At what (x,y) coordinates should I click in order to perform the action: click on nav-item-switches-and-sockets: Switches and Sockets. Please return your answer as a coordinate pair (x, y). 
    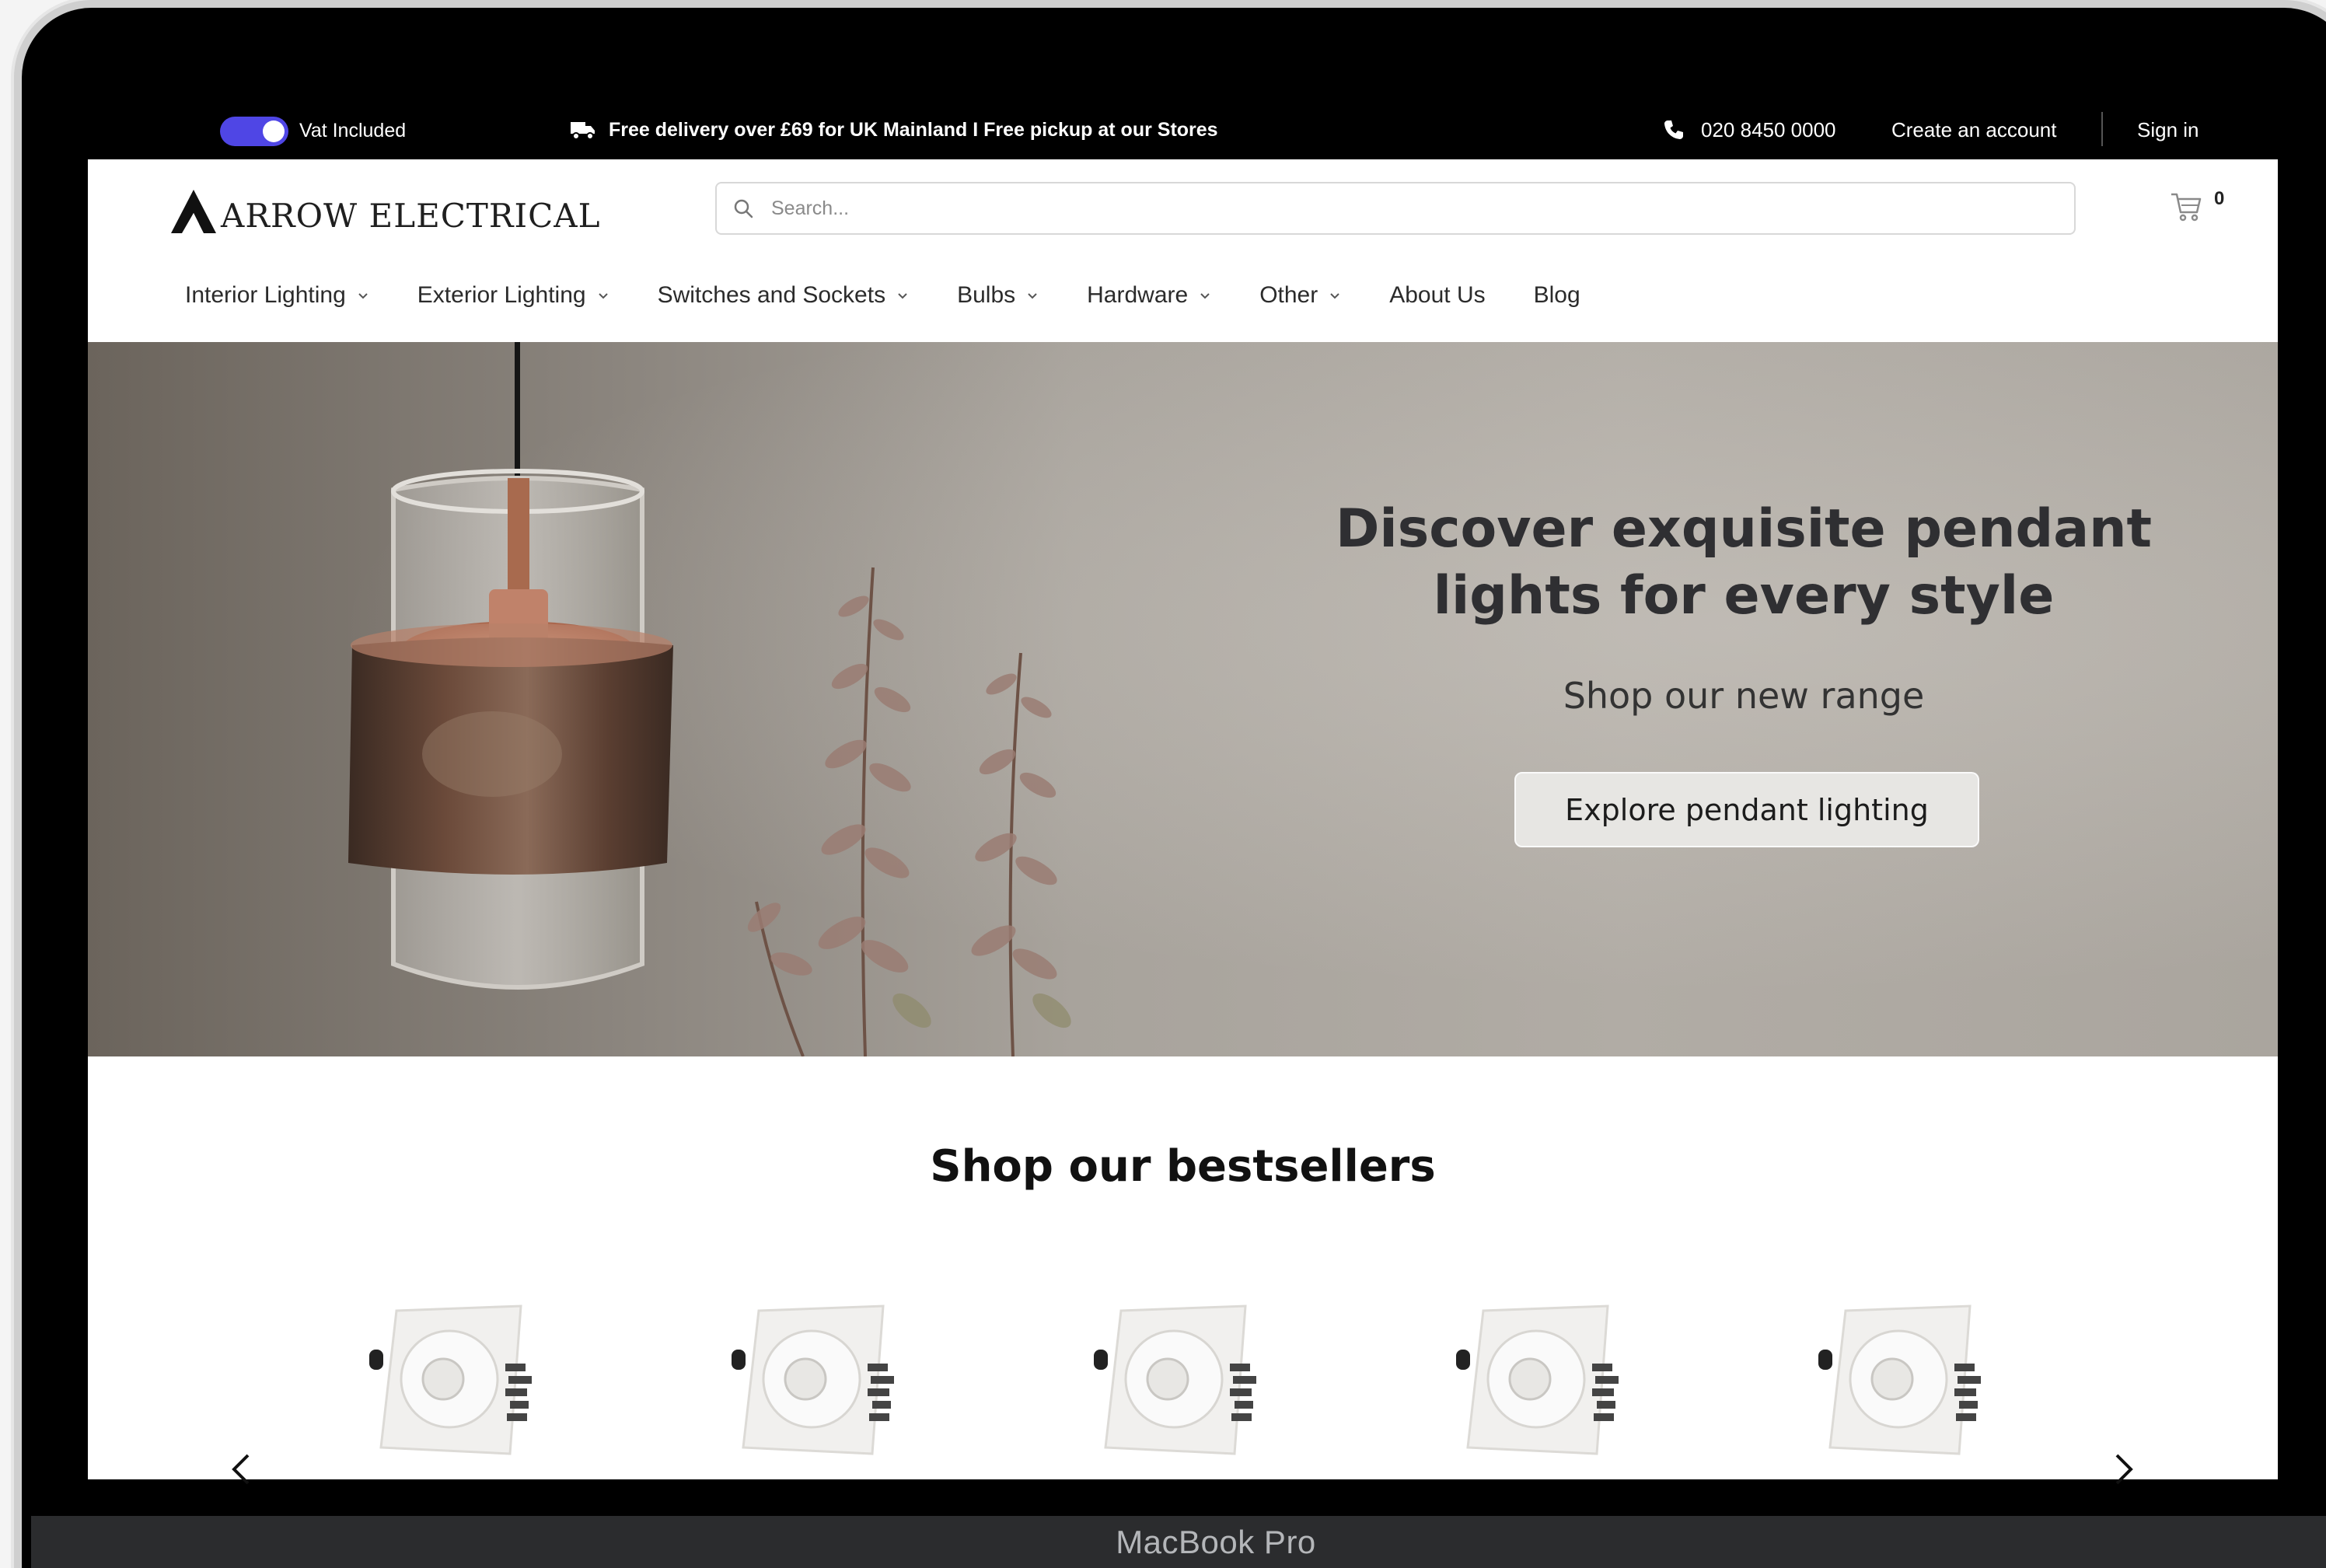
    Looking at the image, I should click on (784, 295).